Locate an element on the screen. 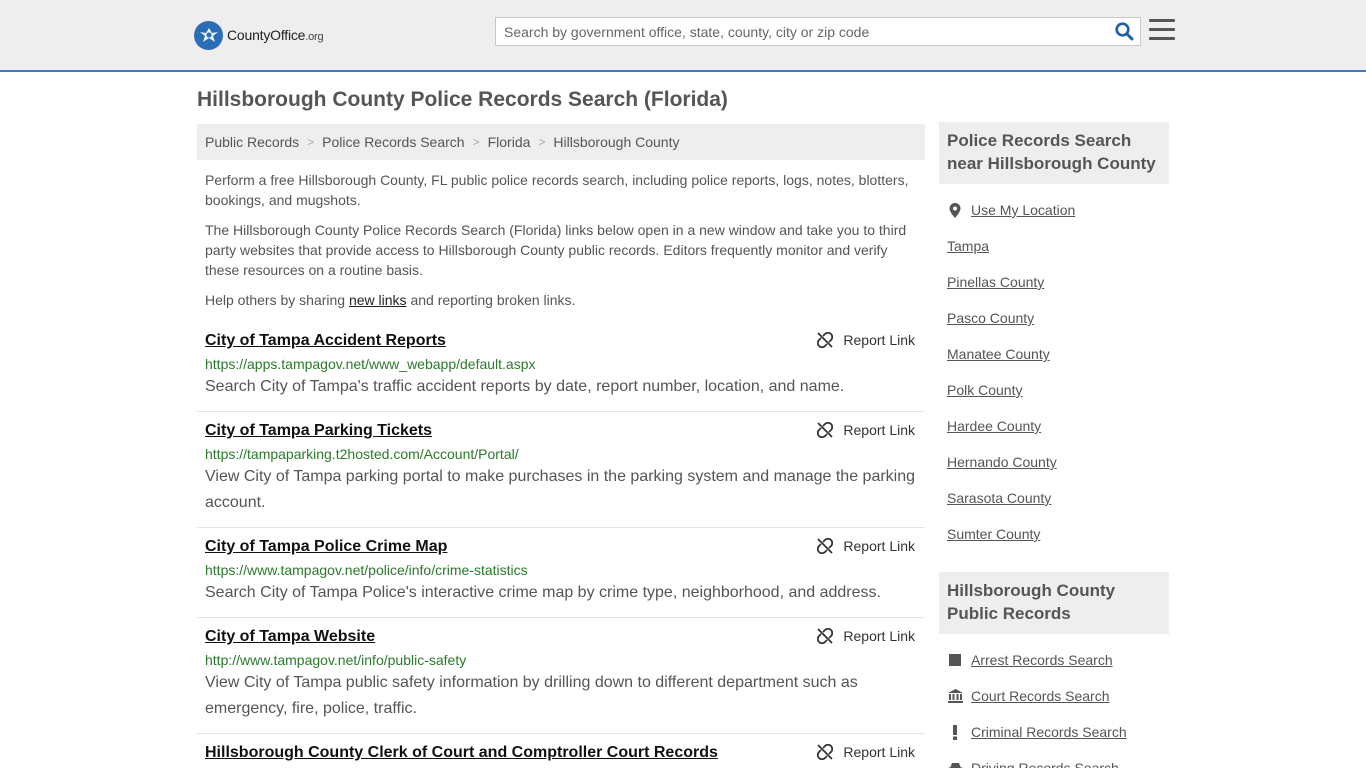 Image resolution: width=1366 pixels, height=768 pixels. courthouse-icon is located at coordinates (955, 696).